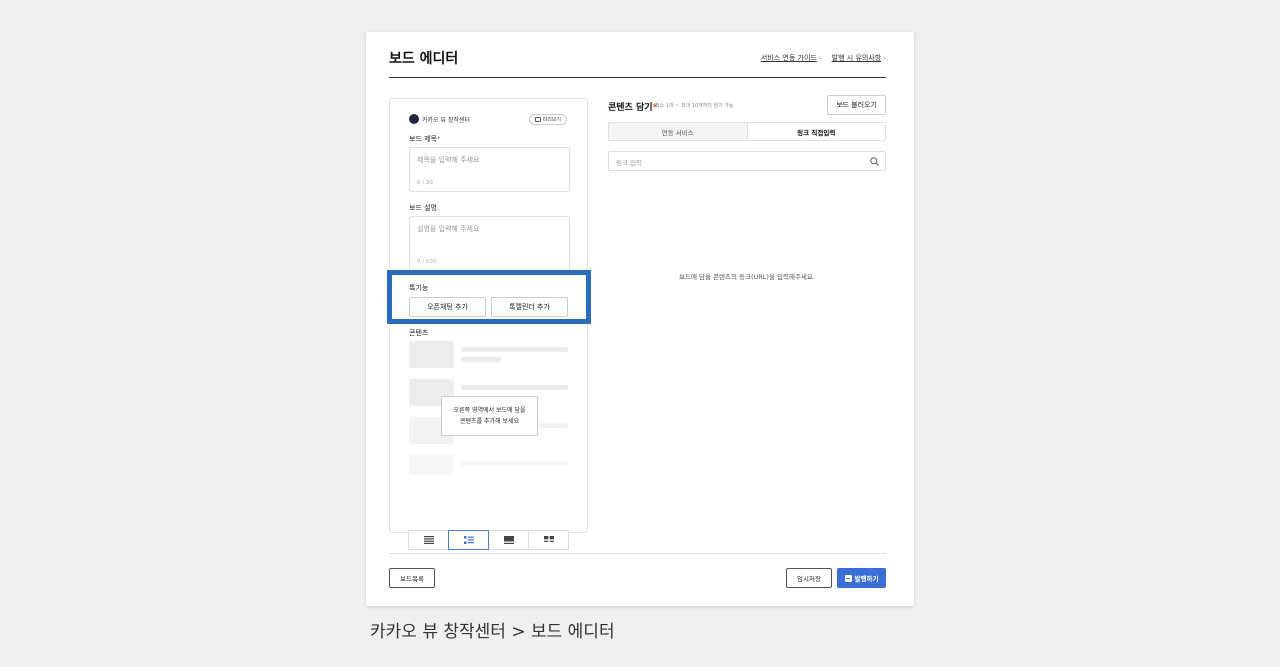 Image resolution: width=1280 pixels, height=667 pixels. I want to click on content-tabs: 연동 서비스 링크 직접입력, so click(747, 131).